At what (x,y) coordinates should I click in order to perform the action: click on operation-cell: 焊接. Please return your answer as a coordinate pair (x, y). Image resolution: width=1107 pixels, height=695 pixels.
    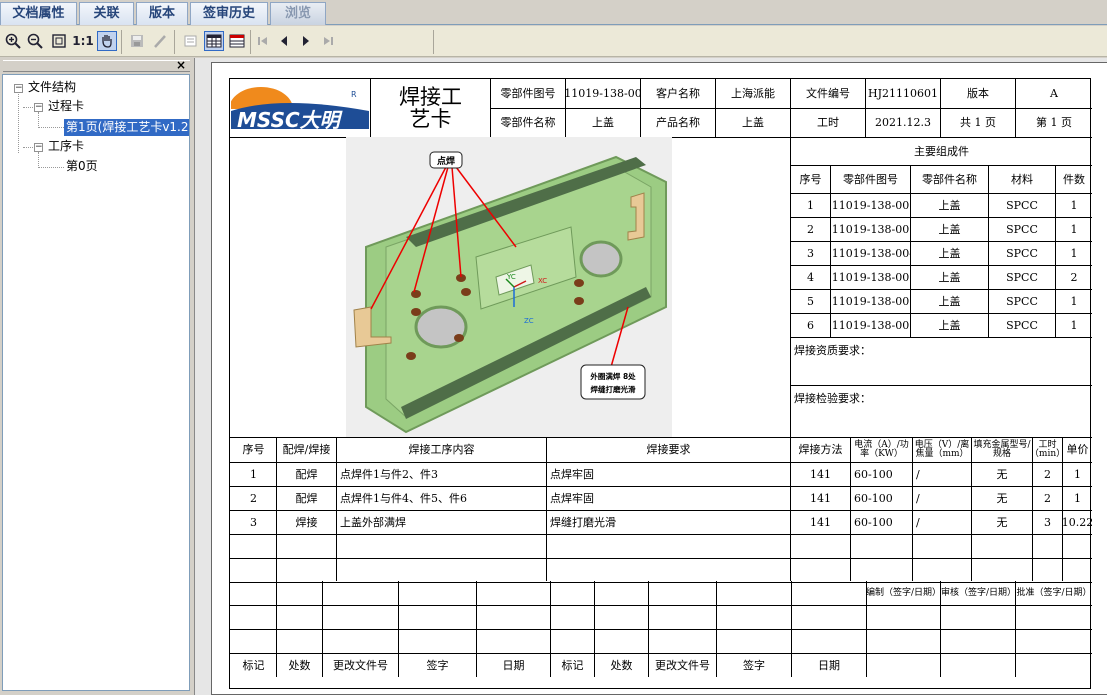
    Looking at the image, I should click on (306, 522).